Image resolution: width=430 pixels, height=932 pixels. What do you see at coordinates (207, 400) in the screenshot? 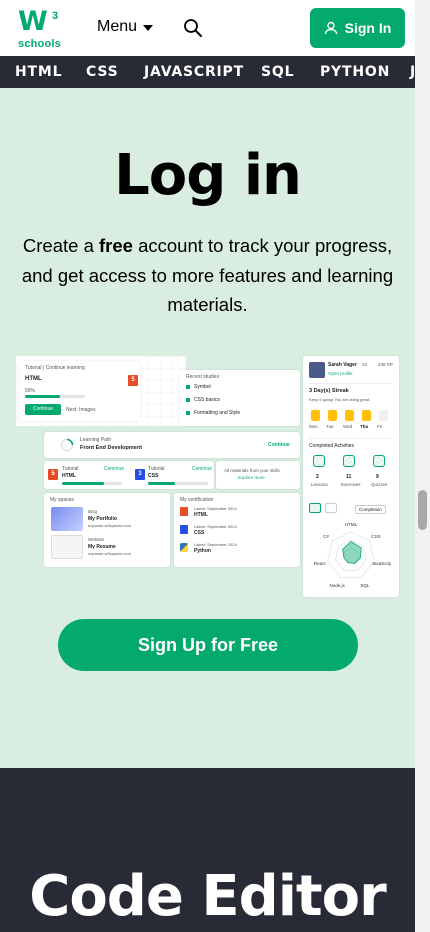
I see `recent-item: CSS basics` at bounding box center [207, 400].